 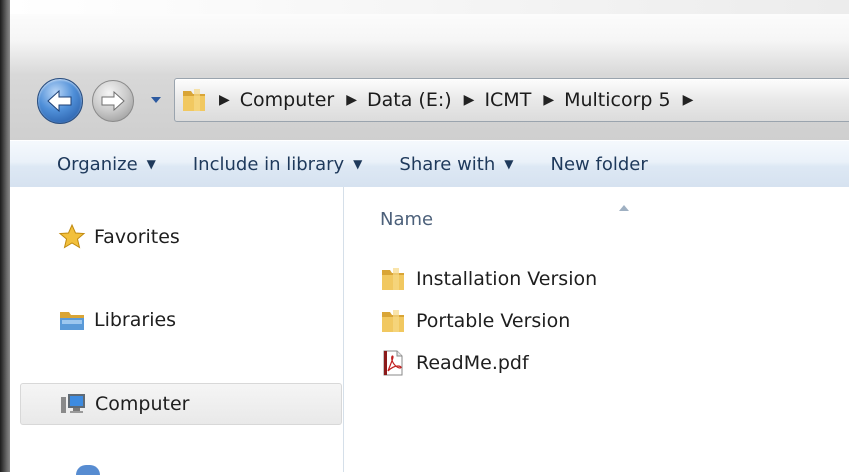 I want to click on file-name: Portable Version, so click(x=493, y=321).